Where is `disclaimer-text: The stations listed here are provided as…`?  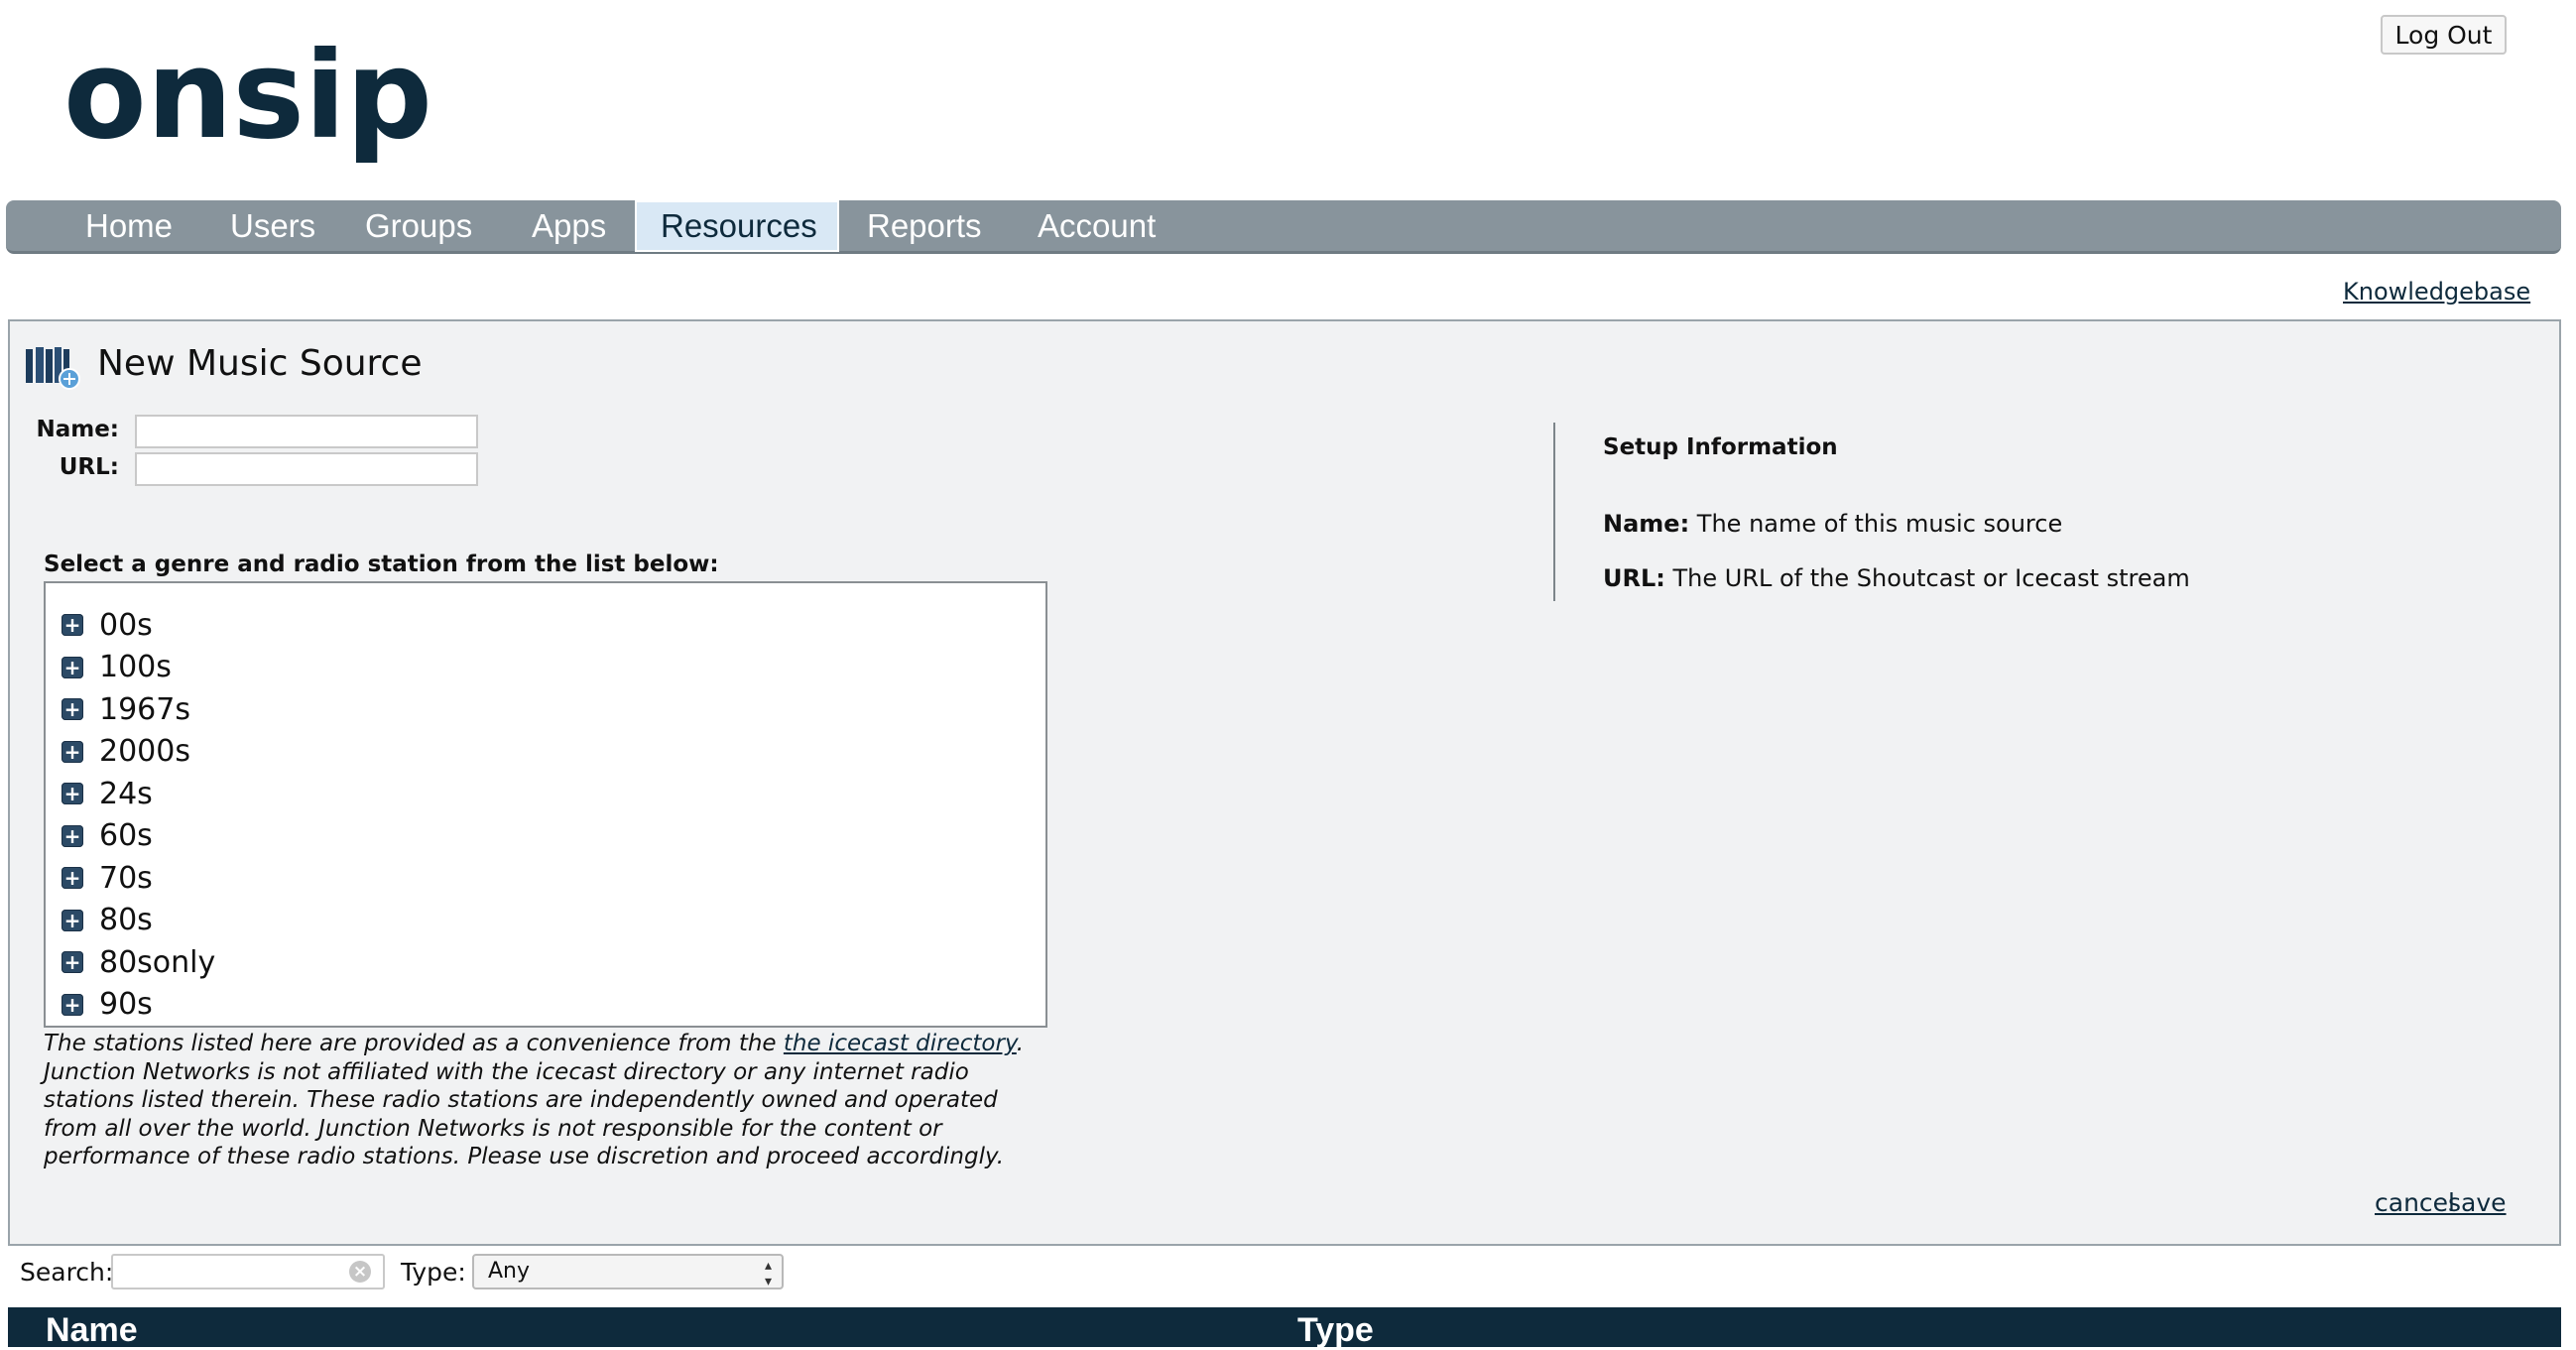
disclaimer-text: The stations listed here are provided as… is located at coordinates (549, 1101).